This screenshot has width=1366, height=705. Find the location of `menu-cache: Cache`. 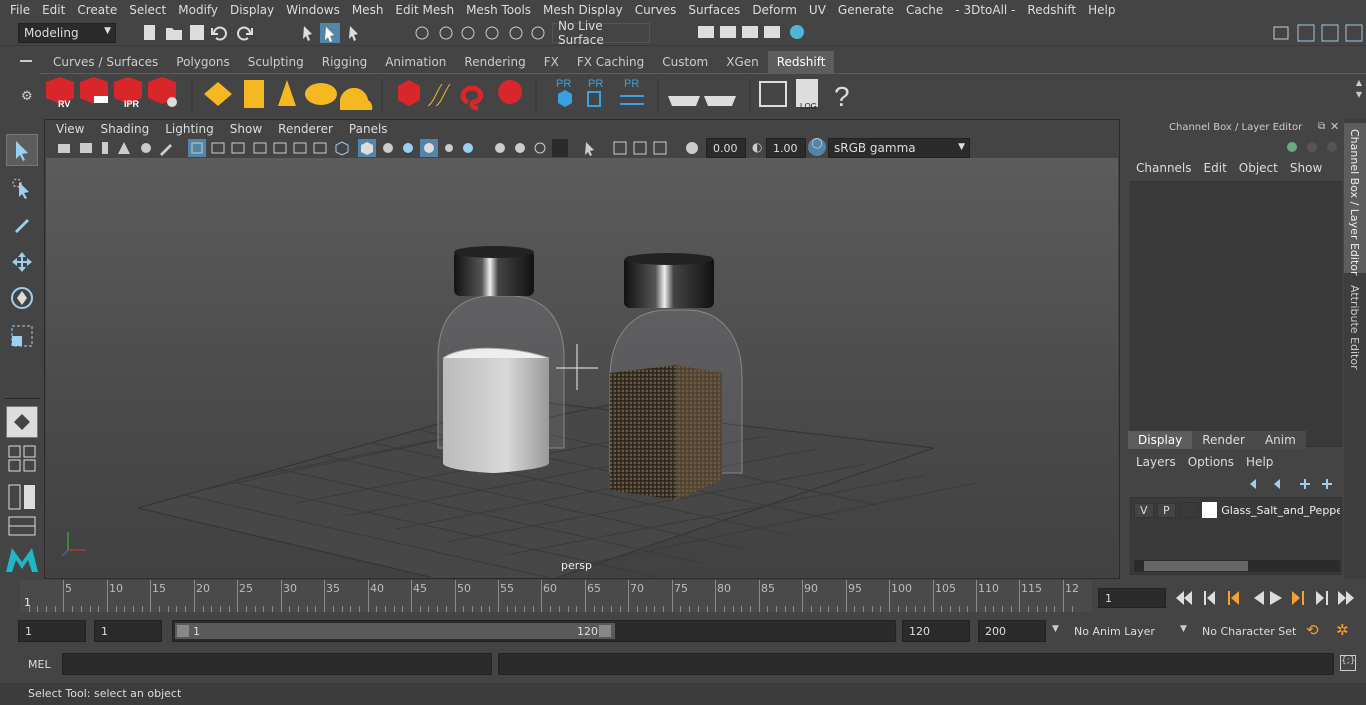

menu-cache: Cache is located at coordinates (924, 10).